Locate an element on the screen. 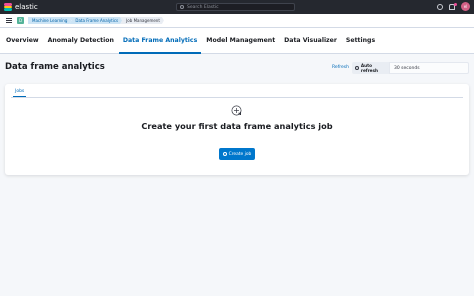 The height and width of the screenshot is (296, 474). elastic-logo: elastic is located at coordinates (21, 7).